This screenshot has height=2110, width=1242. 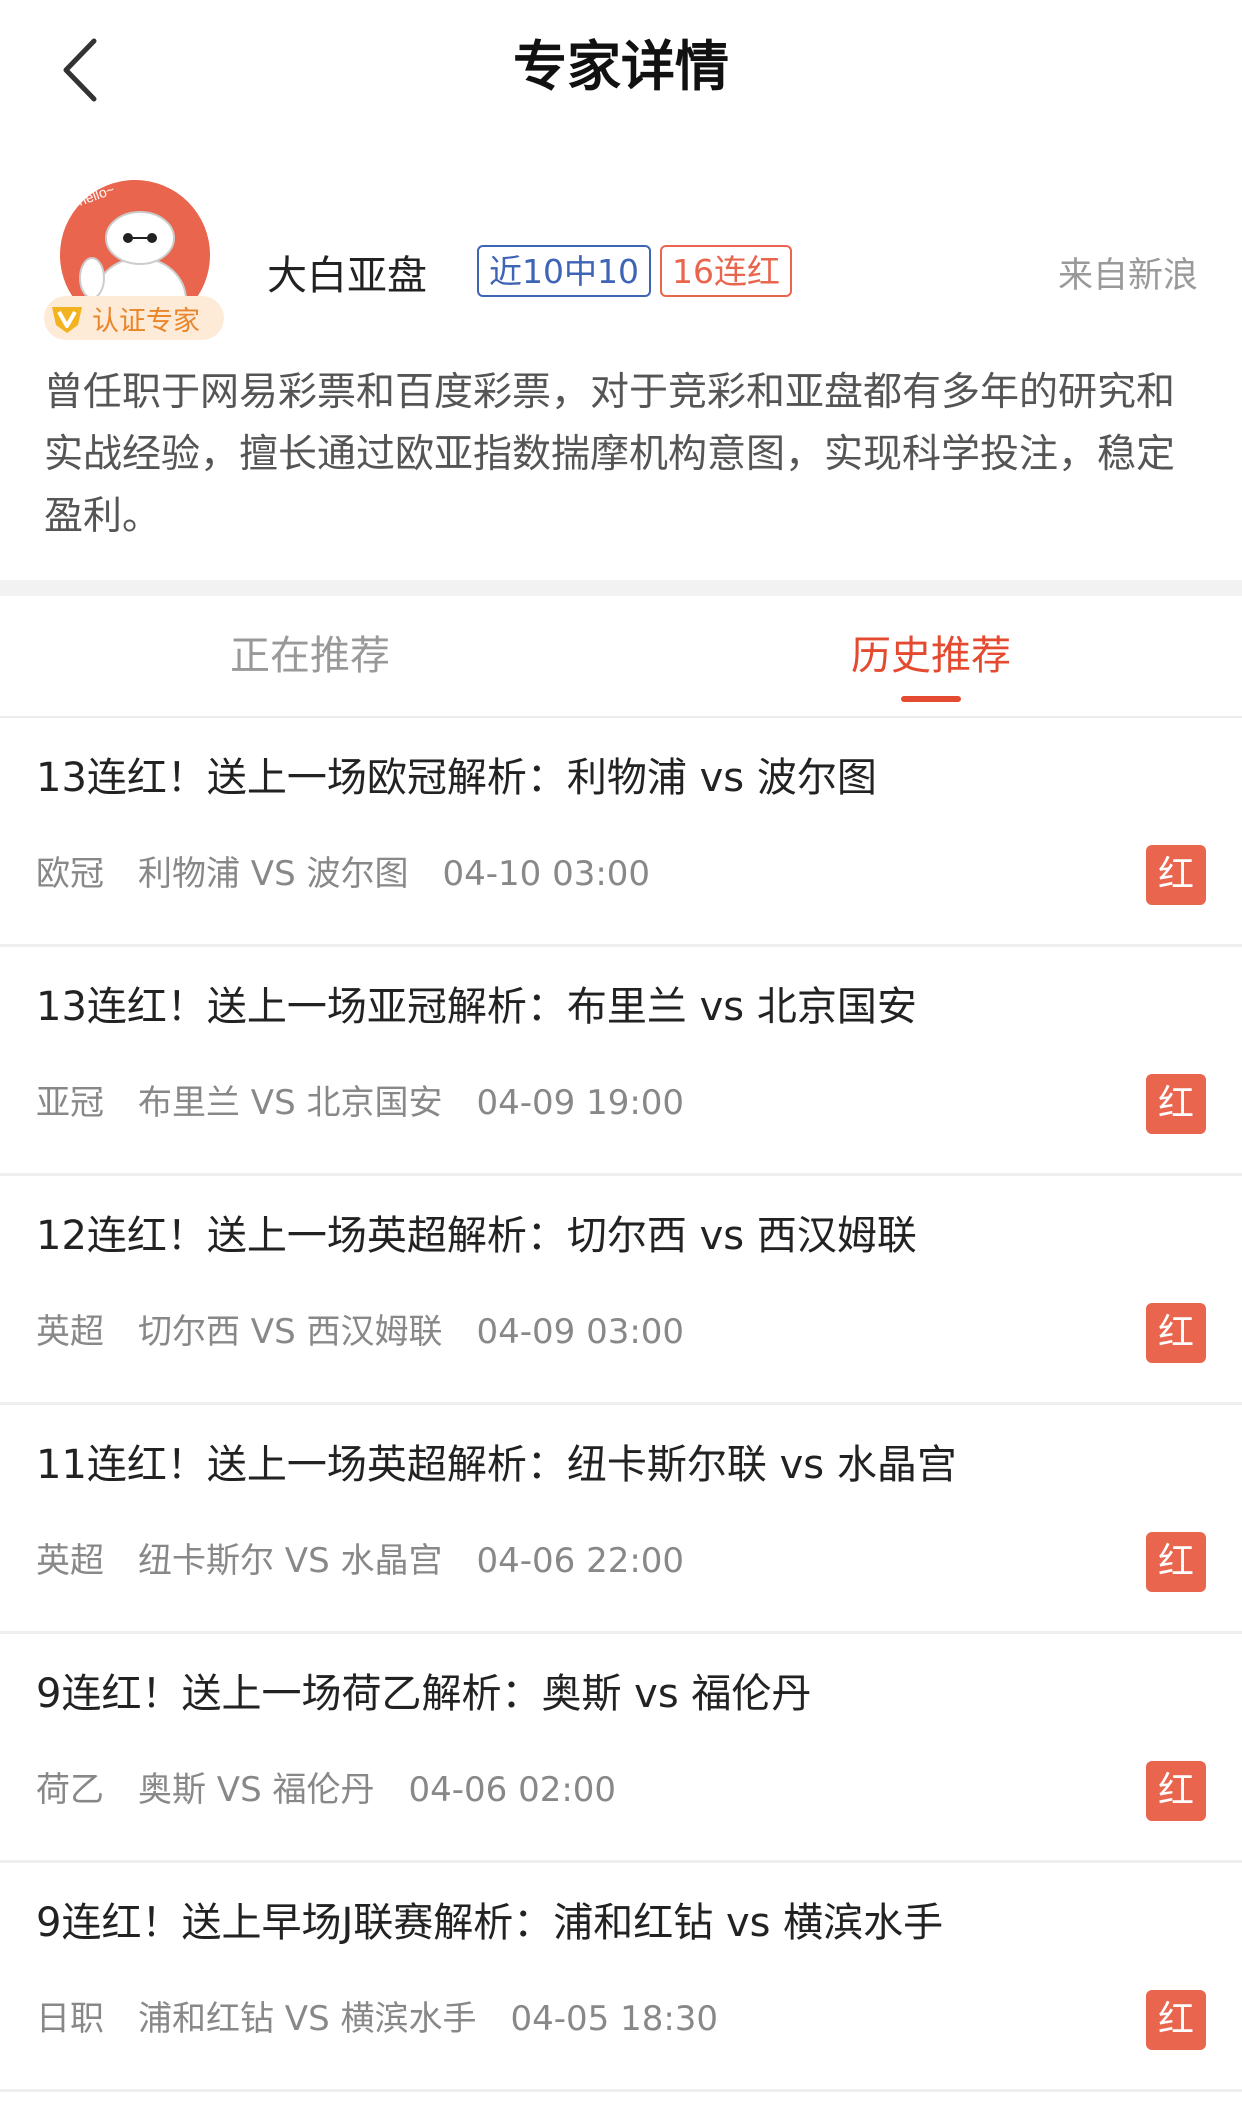 What do you see at coordinates (496, 1465) in the screenshot?
I see `item-title: 11连红！送上一场英超解析：纽卡斯尔联 vs 水晶宫` at bounding box center [496, 1465].